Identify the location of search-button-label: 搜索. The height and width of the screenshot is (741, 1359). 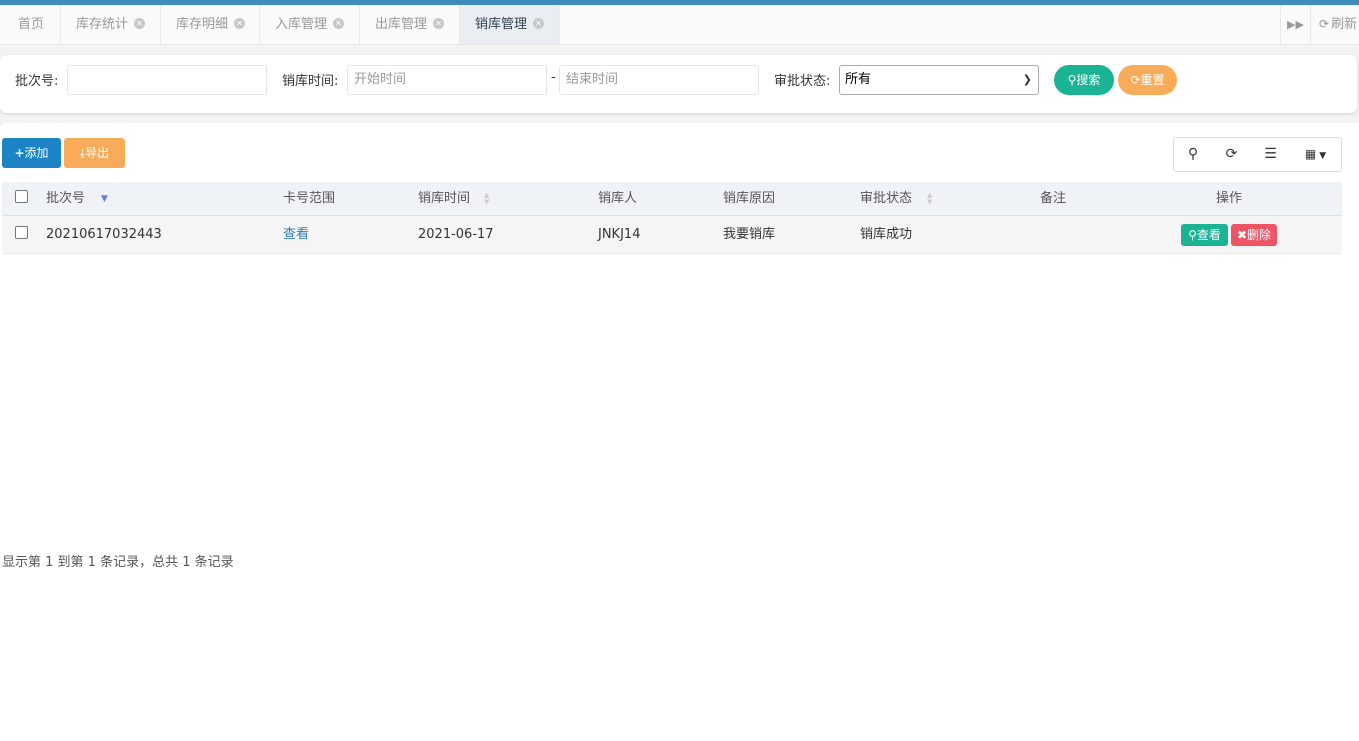
(1088, 80).